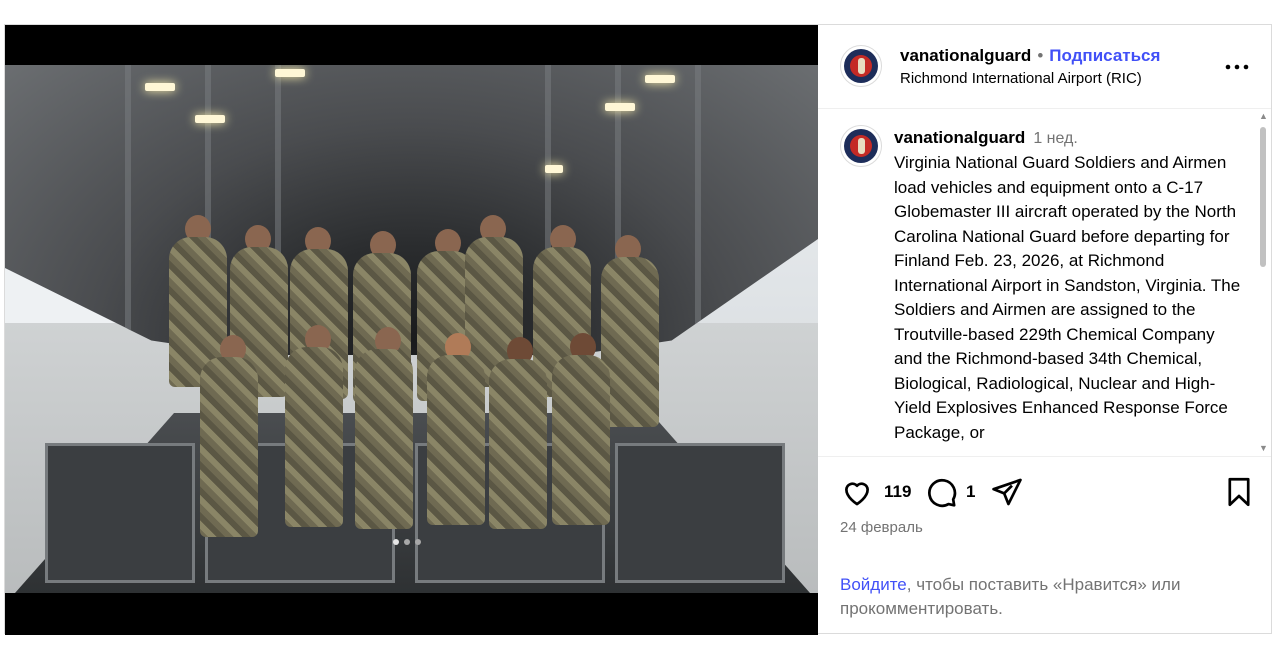  Describe the element at coordinates (396, 542) in the screenshot. I see `carousel-dot-active` at that location.